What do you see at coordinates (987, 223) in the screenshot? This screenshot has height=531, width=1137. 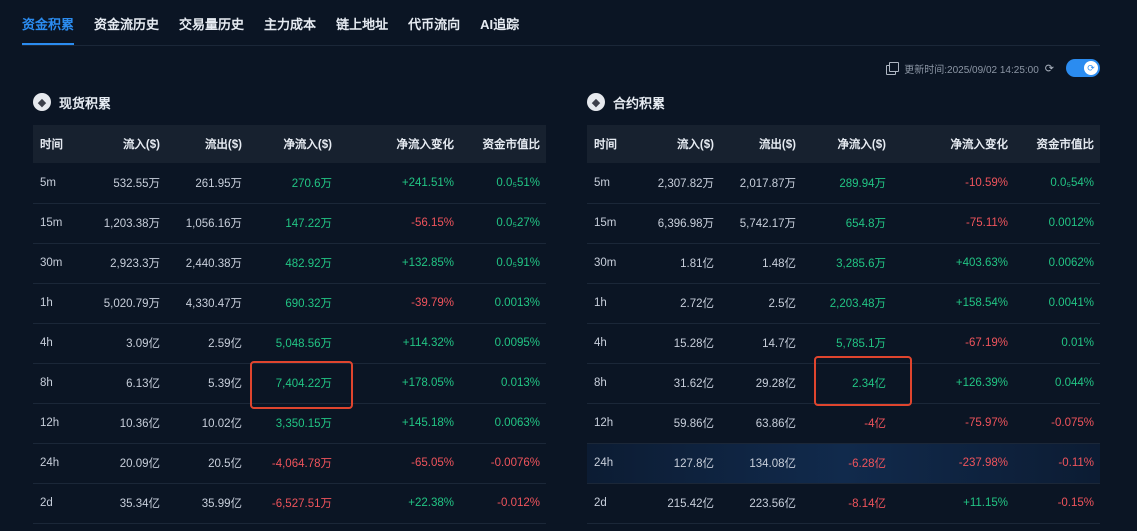 I see `cell-change: -75.11%` at bounding box center [987, 223].